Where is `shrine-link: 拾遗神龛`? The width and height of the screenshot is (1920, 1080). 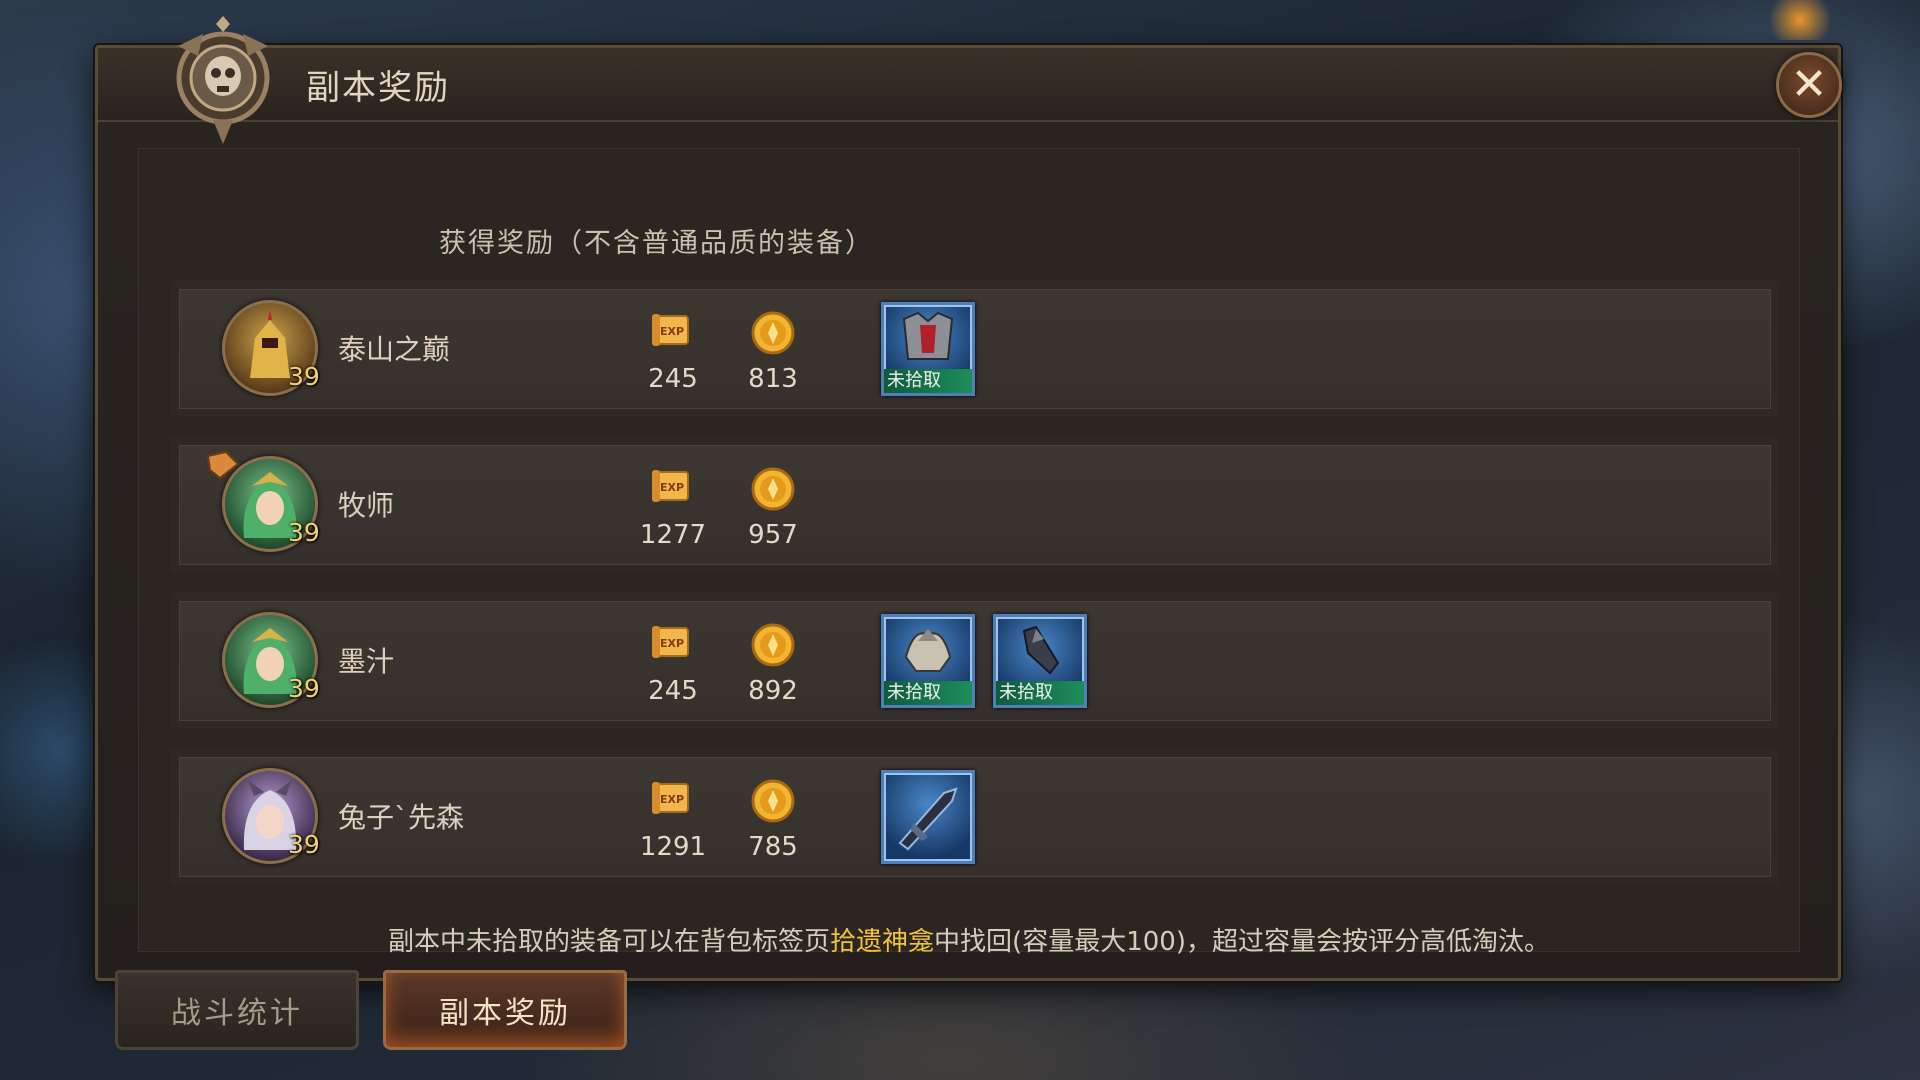
shrine-link: 拾遗神龛 is located at coordinates (882, 942).